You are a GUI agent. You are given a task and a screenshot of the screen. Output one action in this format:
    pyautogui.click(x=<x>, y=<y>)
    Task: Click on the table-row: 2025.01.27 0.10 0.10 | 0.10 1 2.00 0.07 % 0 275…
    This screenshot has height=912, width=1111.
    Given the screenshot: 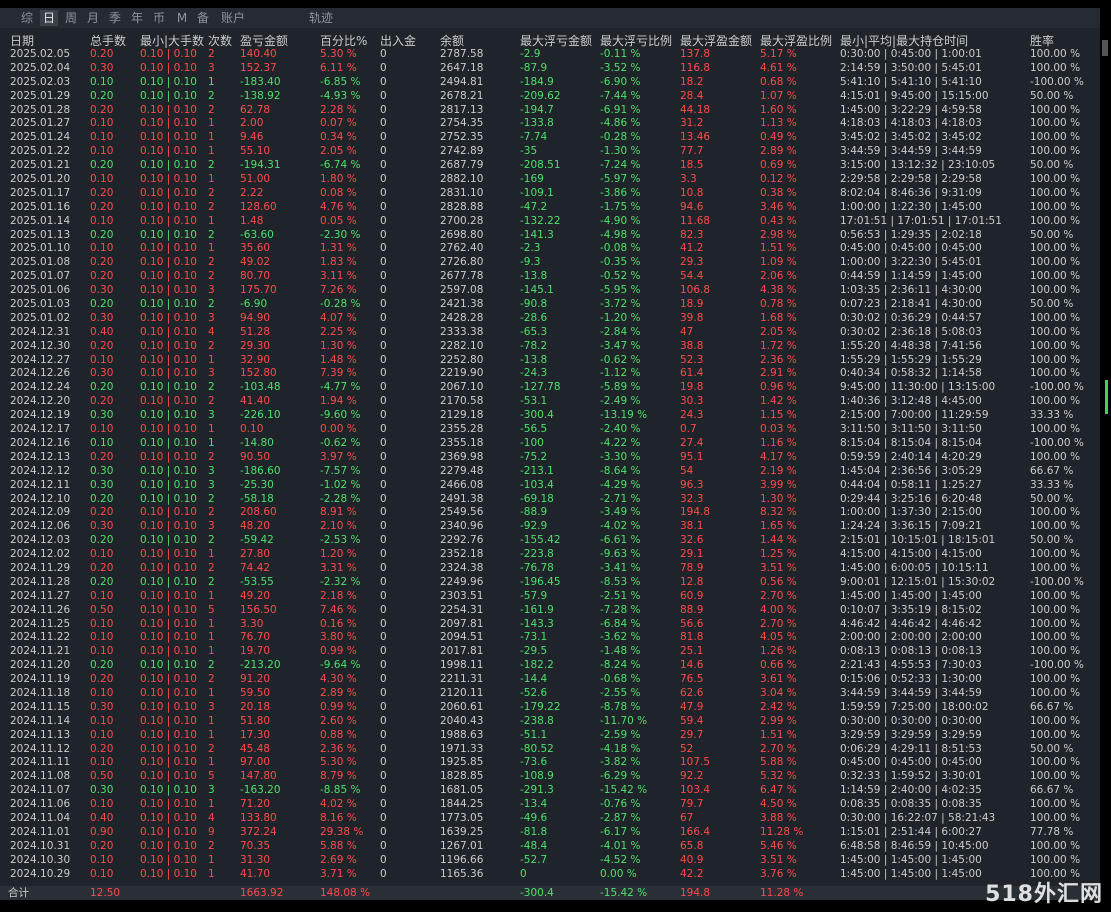 What is the action you would take?
    pyautogui.click(x=550, y=124)
    